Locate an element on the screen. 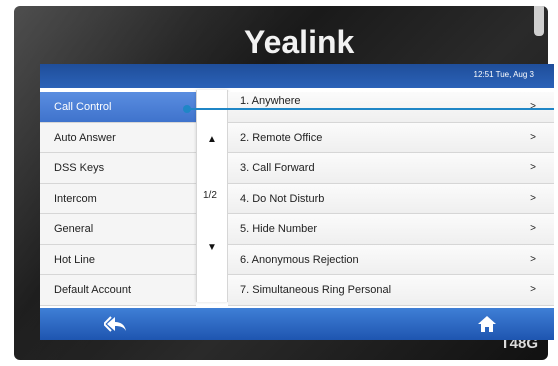 Image resolution: width=558 pixels, height=366 pixels. menu-item-call-control: Call Control is located at coordinates (118, 107).